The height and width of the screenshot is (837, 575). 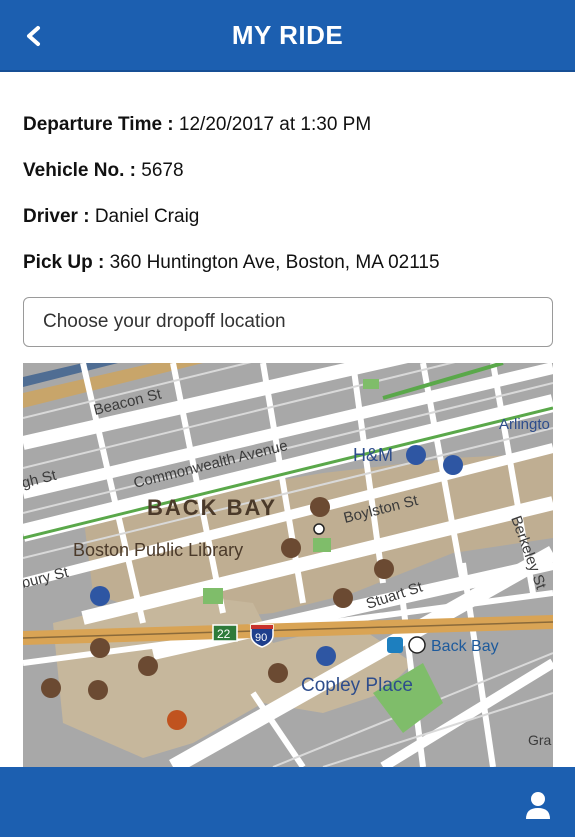 What do you see at coordinates (524, 424) in the screenshot?
I see `map-label-arlington: Arlingto` at bounding box center [524, 424].